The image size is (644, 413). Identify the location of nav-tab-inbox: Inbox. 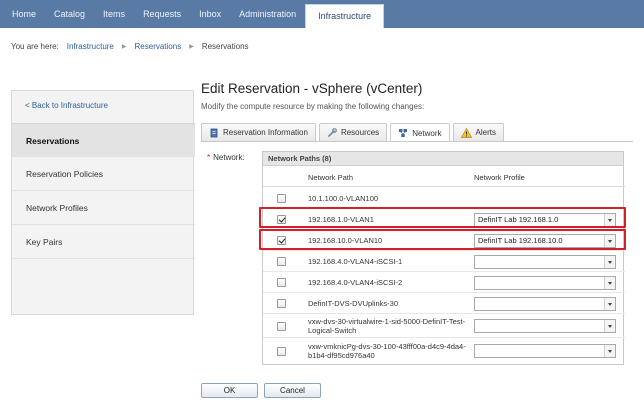
(210, 14).